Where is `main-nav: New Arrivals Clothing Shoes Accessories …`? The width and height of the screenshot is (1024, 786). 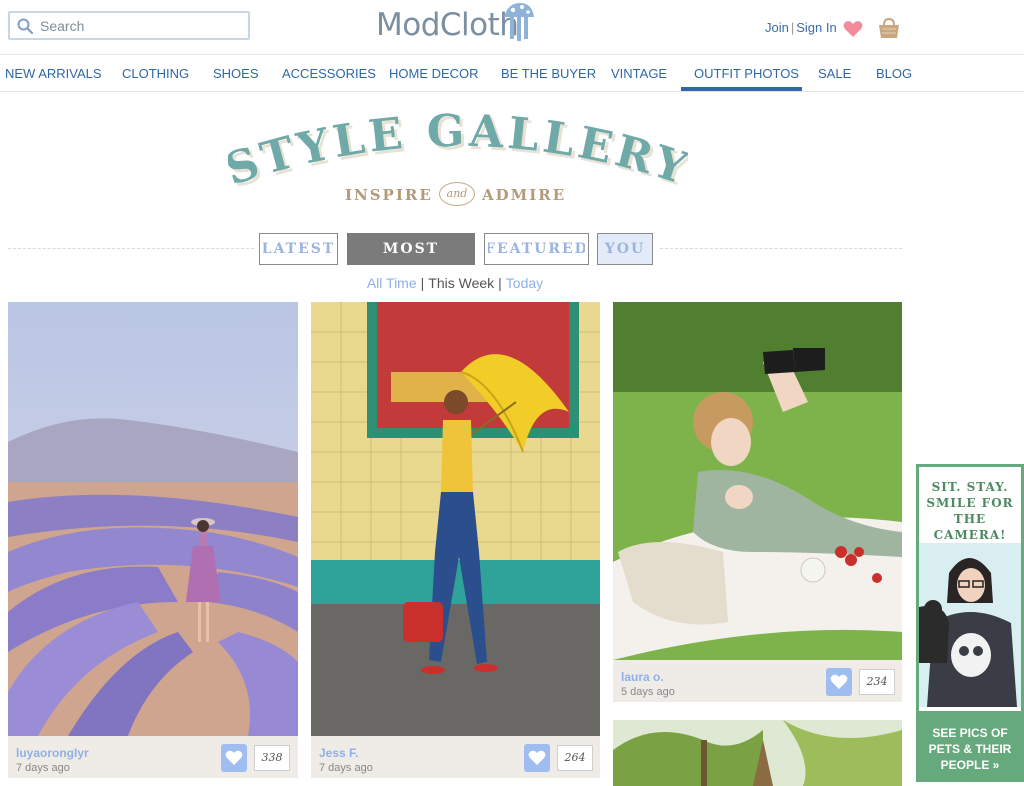 main-nav: New Arrivals Clothing Shoes Accessories … is located at coordinates (512, 73).